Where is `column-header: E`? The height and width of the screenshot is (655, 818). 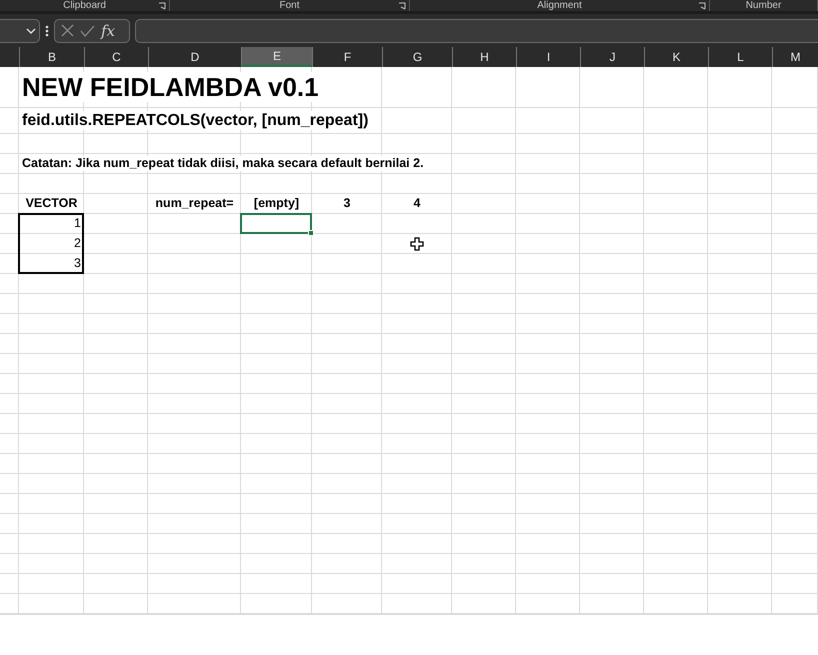 column-header: E is located at coordinates (276, 57).